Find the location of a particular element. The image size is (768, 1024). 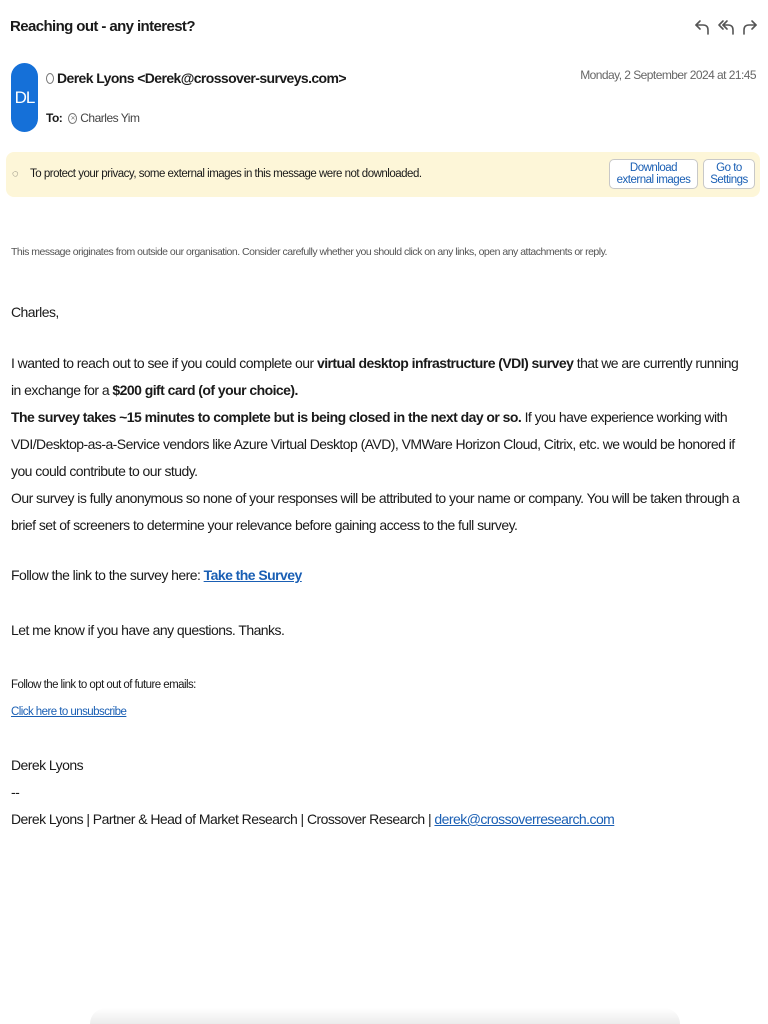

reply-button is located at coordinates (702, 27).